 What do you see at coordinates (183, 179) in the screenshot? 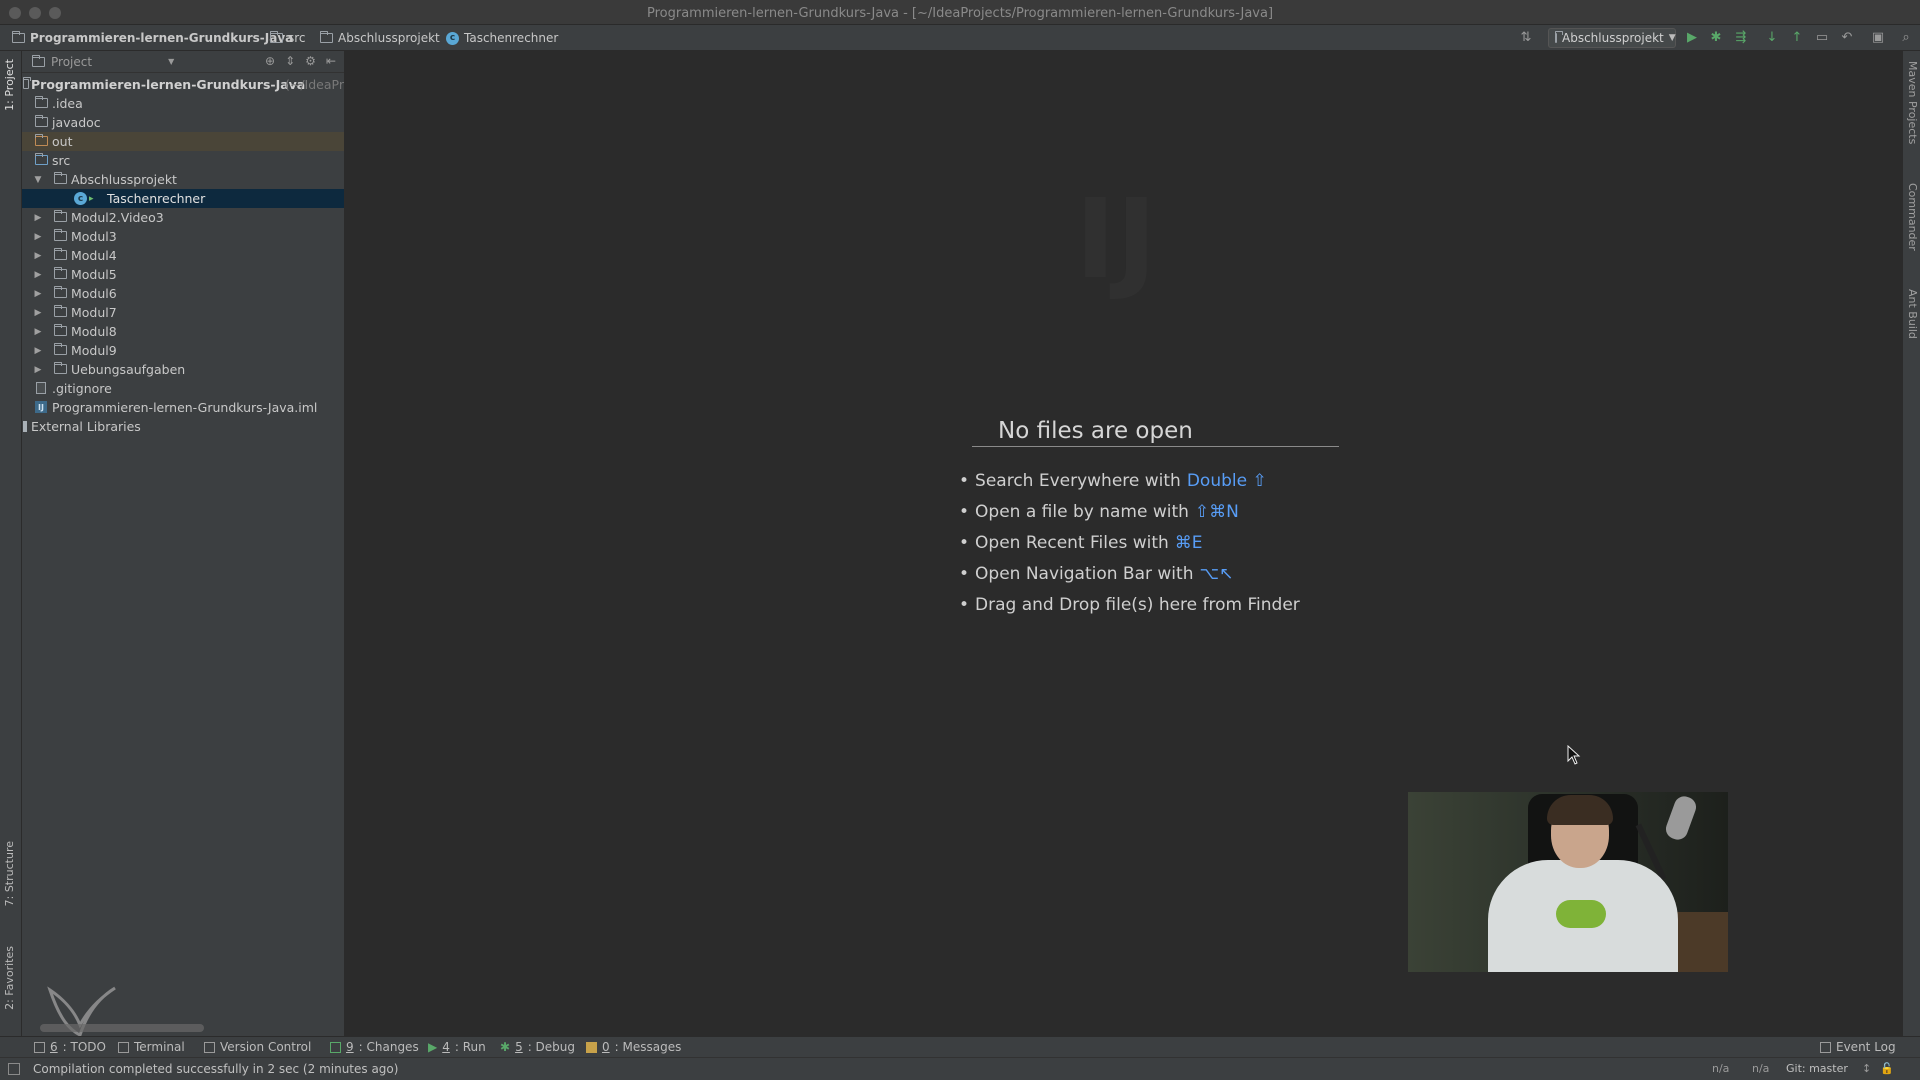
I see `tree-item-abschlussprojekt: ▼ Abschlussprojekt` at bounding box center [183, 179].